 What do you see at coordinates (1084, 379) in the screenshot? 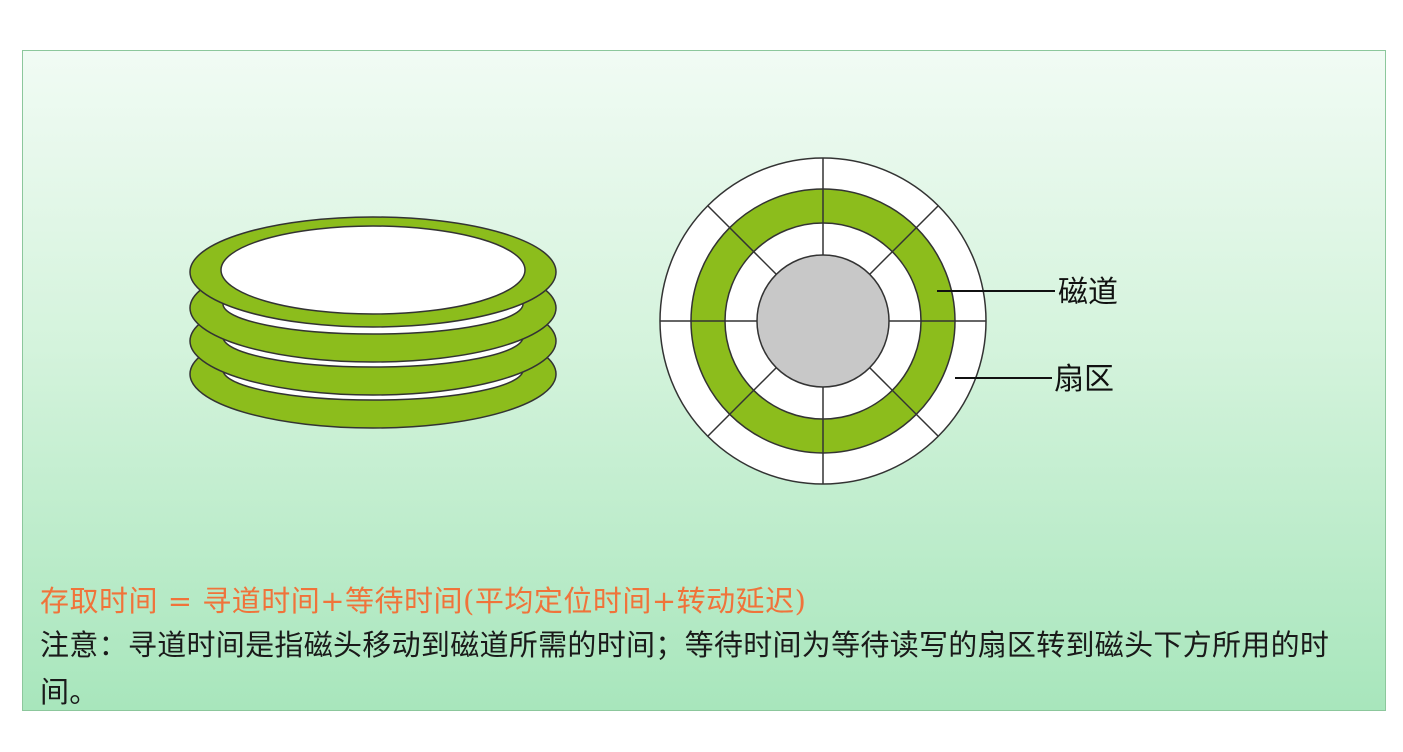
I see `sector-label: 扇区` at bounding box center [1084, 379].